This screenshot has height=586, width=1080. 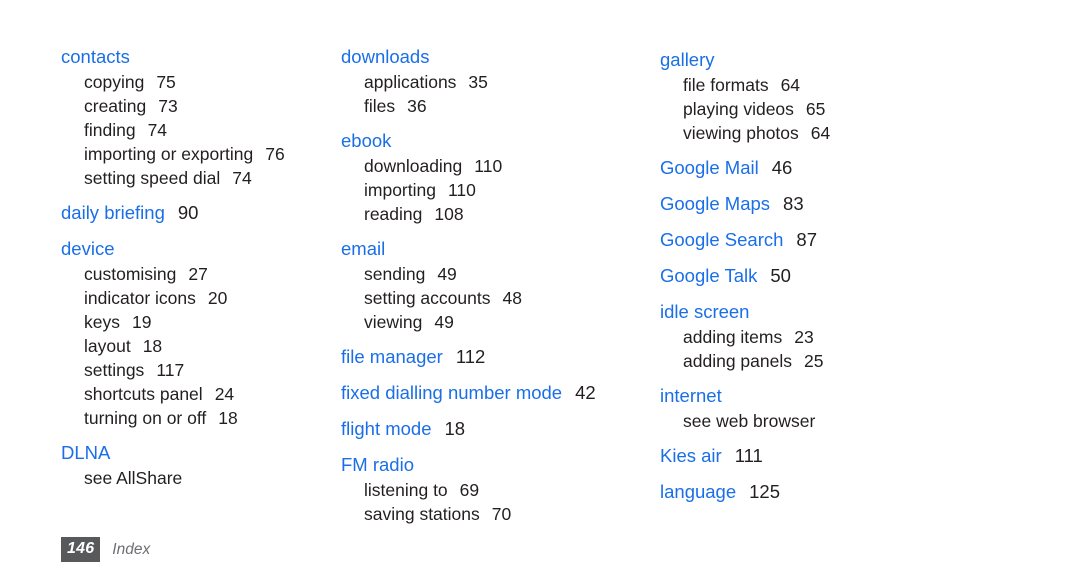 What do you see at coordinates (500, 465) in the screenshot?
I see `index-heading-entry: FM radio` at bounding box center [500, 465].